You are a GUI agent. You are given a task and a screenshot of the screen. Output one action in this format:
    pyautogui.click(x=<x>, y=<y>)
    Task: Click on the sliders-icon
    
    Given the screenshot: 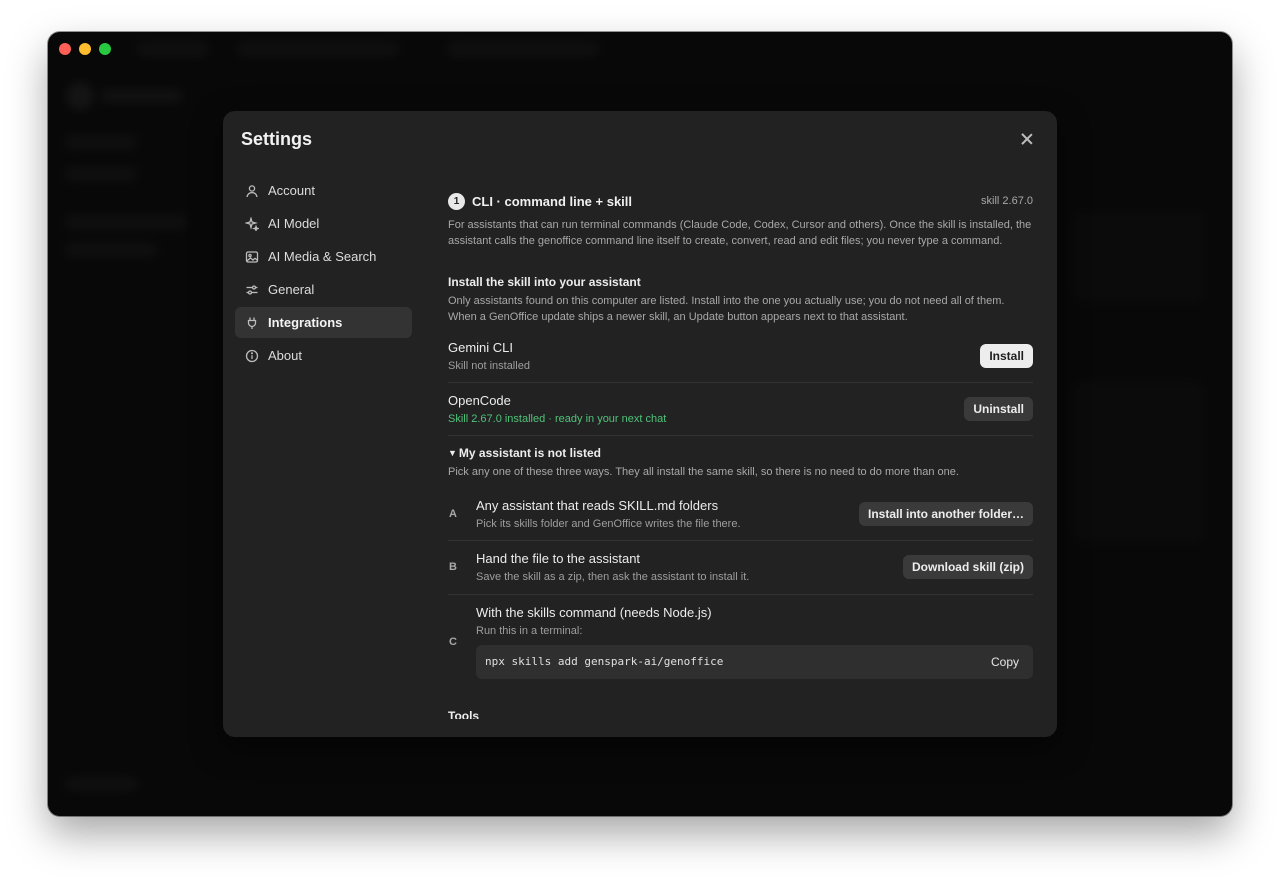 What is the action you would take?
    pyautogui.click(x=252, y=290)
    